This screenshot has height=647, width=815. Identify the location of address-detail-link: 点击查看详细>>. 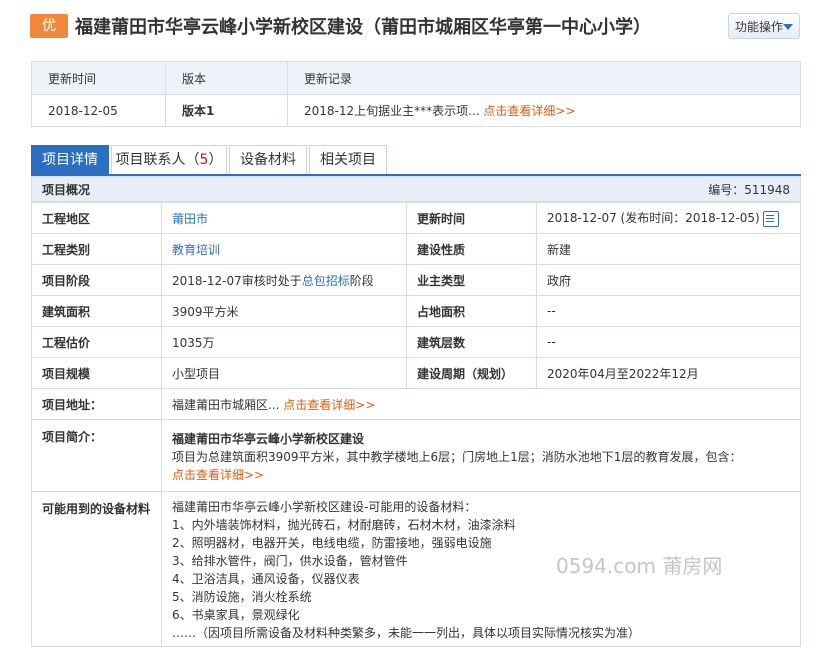
(329, 405).